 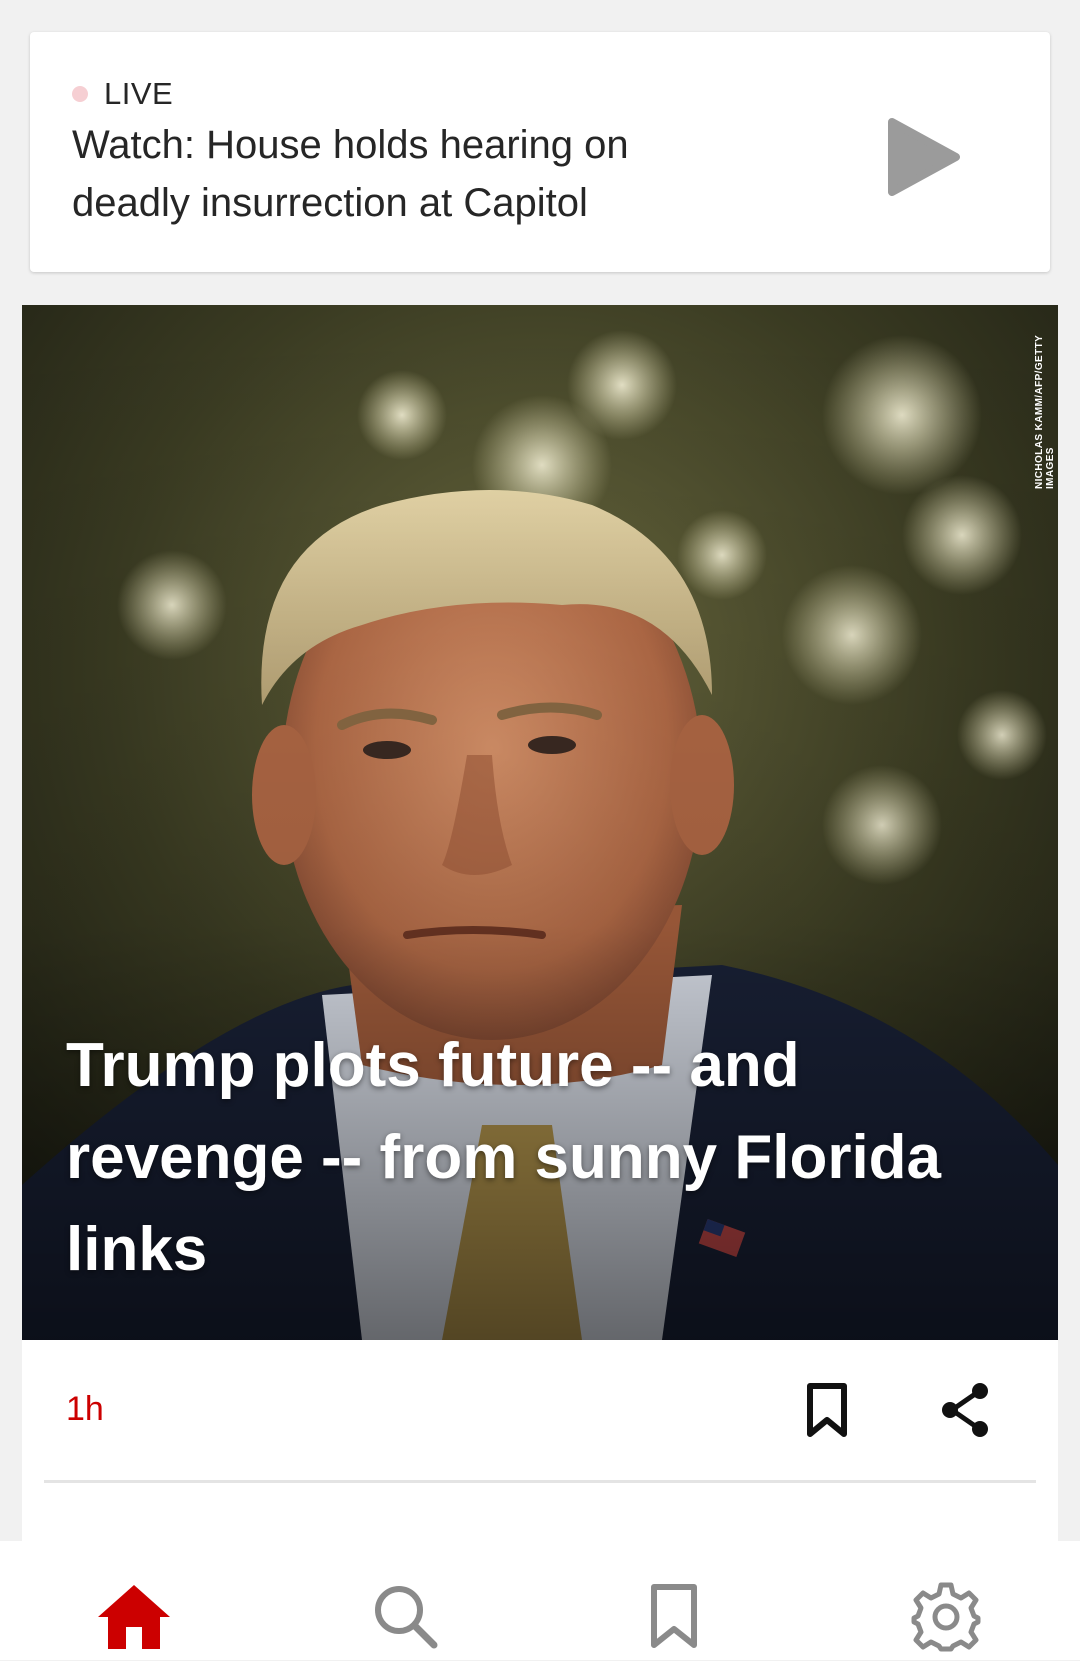 I want to click on story-meta: 1h, so click(x=540, y=1410).